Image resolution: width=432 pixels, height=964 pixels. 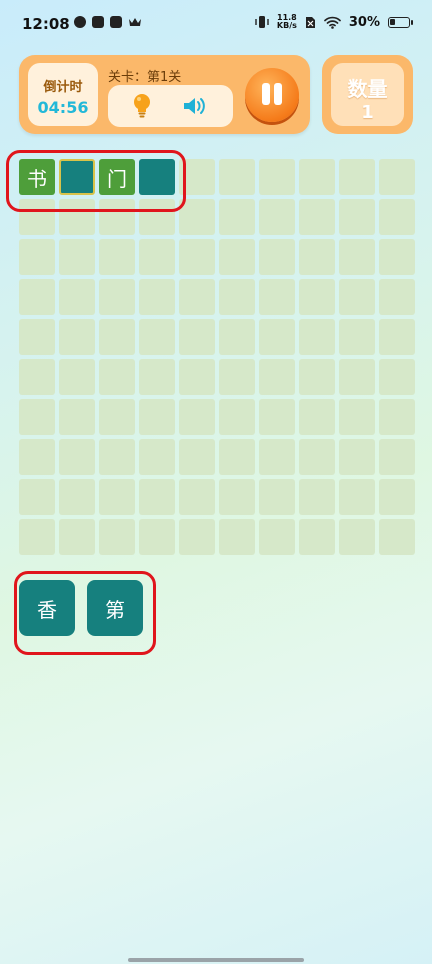 I want to click on status-bar: 12:08 11.8 KB/s 30%, so click(x=216, y=25).